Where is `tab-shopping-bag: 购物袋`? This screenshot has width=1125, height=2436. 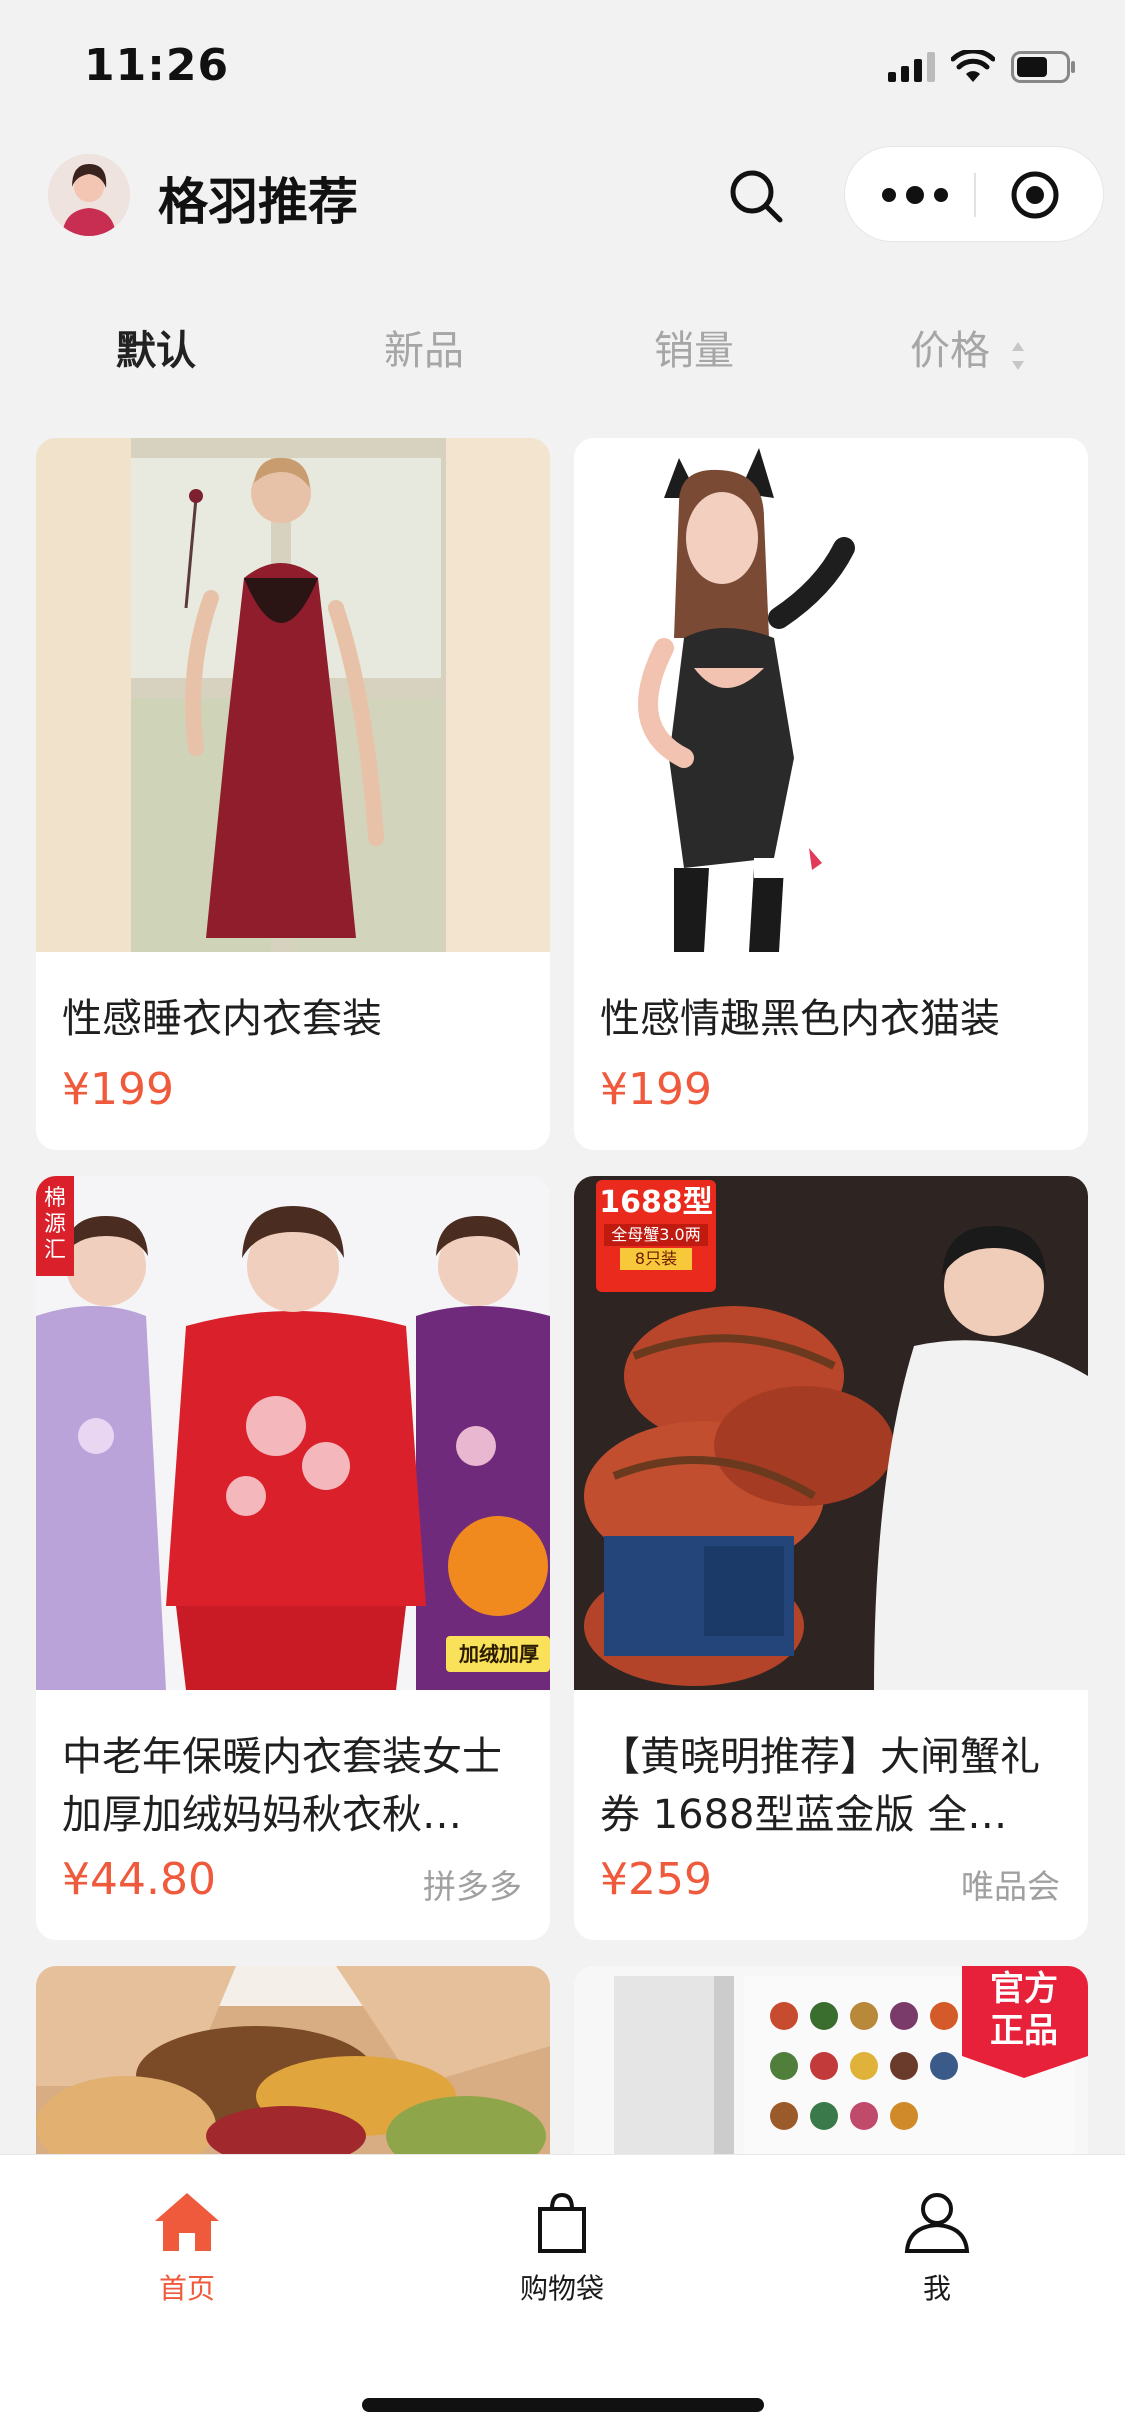 tab-shopping-bag: 购物袋 is located at coordinates (562, 2248).